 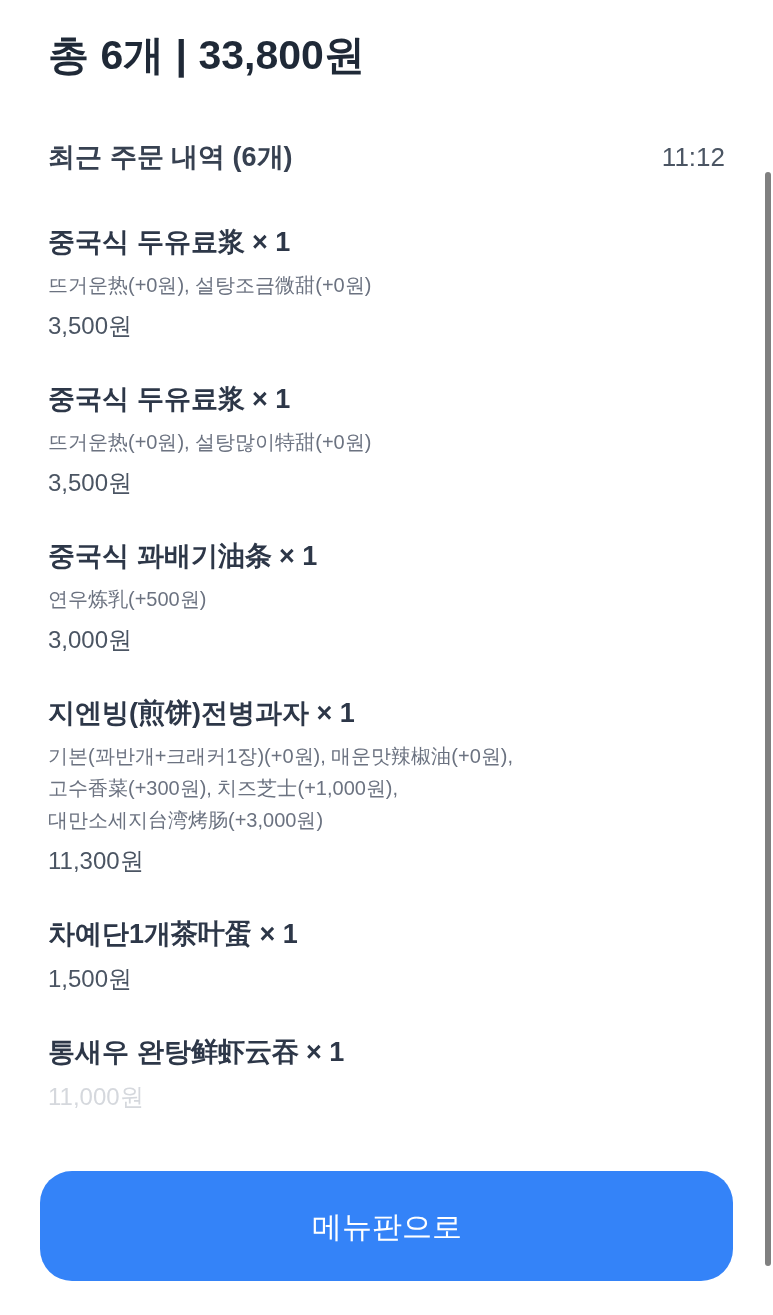 I want to click on menu-button: 메뉴판으로, so click(x=386, y=1226).